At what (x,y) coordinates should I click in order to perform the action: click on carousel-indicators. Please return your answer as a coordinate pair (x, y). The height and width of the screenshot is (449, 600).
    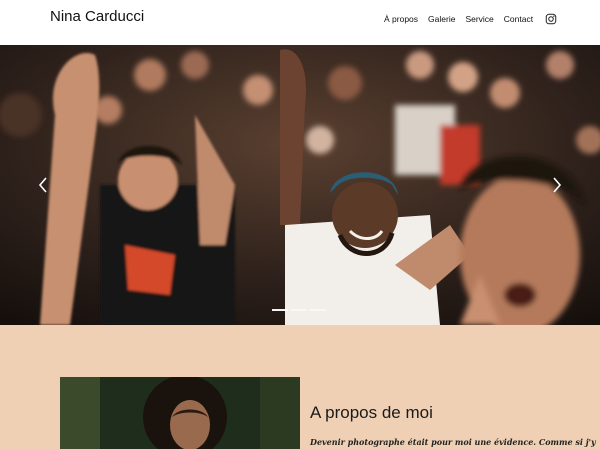
    Looking at the image, I should click on (299, 310).